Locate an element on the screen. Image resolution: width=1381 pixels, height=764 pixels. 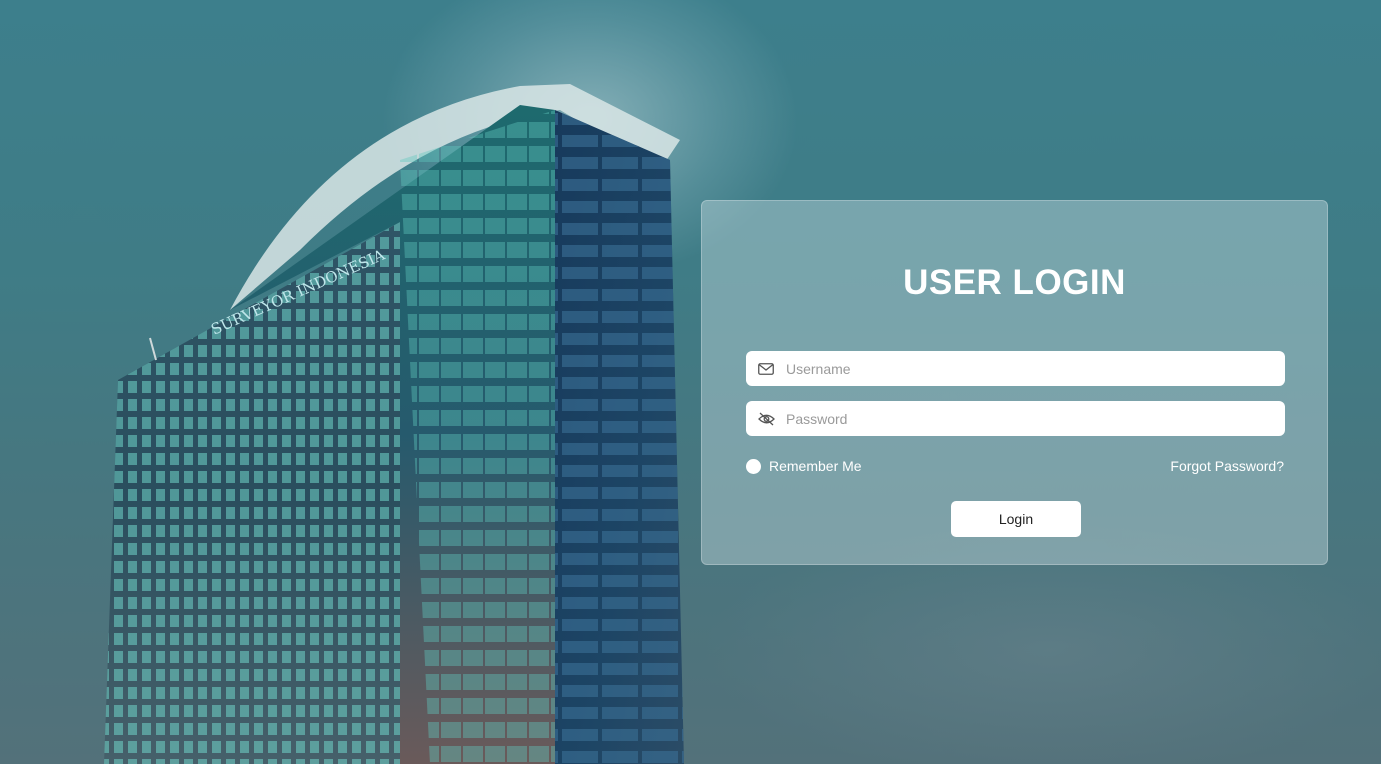
login-button: Login is located at coordinates (1016, 519).